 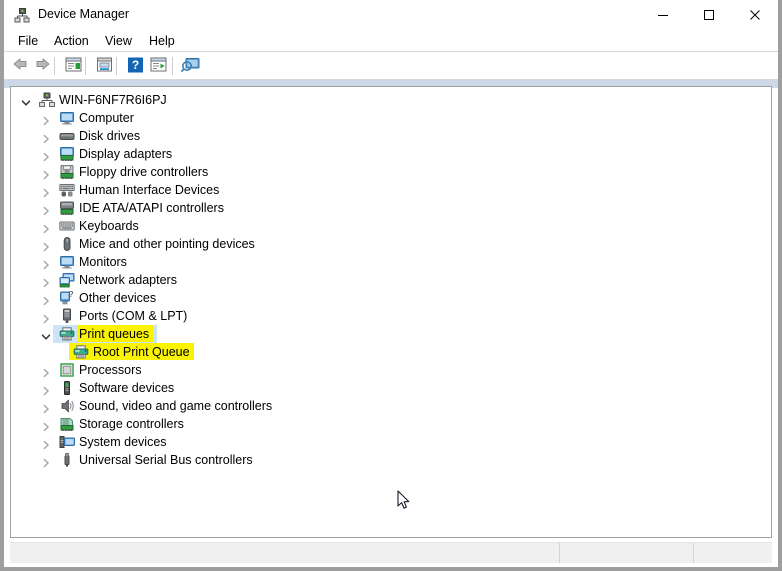 I want to click on storage-controller-icon, so click(x=67, y=424).